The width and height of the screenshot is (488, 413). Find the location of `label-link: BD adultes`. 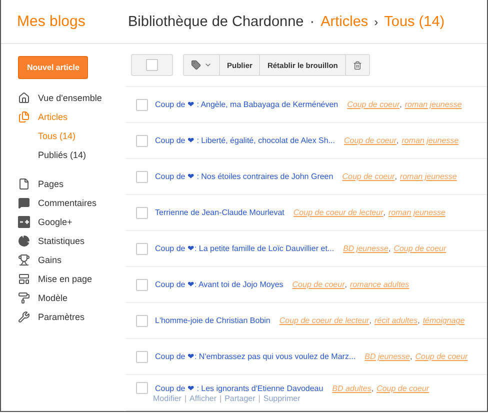

label-link: BD adultes is located at coordinates (352, 388).